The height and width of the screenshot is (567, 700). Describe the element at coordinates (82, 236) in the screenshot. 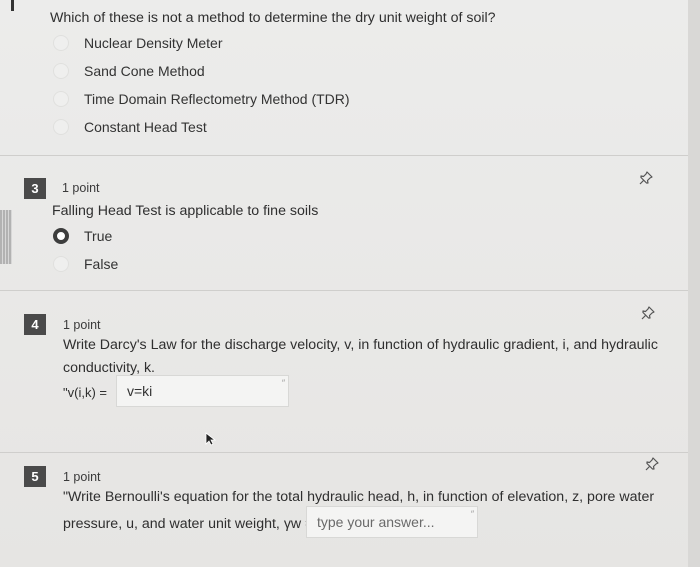

I see `q3-option-true: True` at that location.